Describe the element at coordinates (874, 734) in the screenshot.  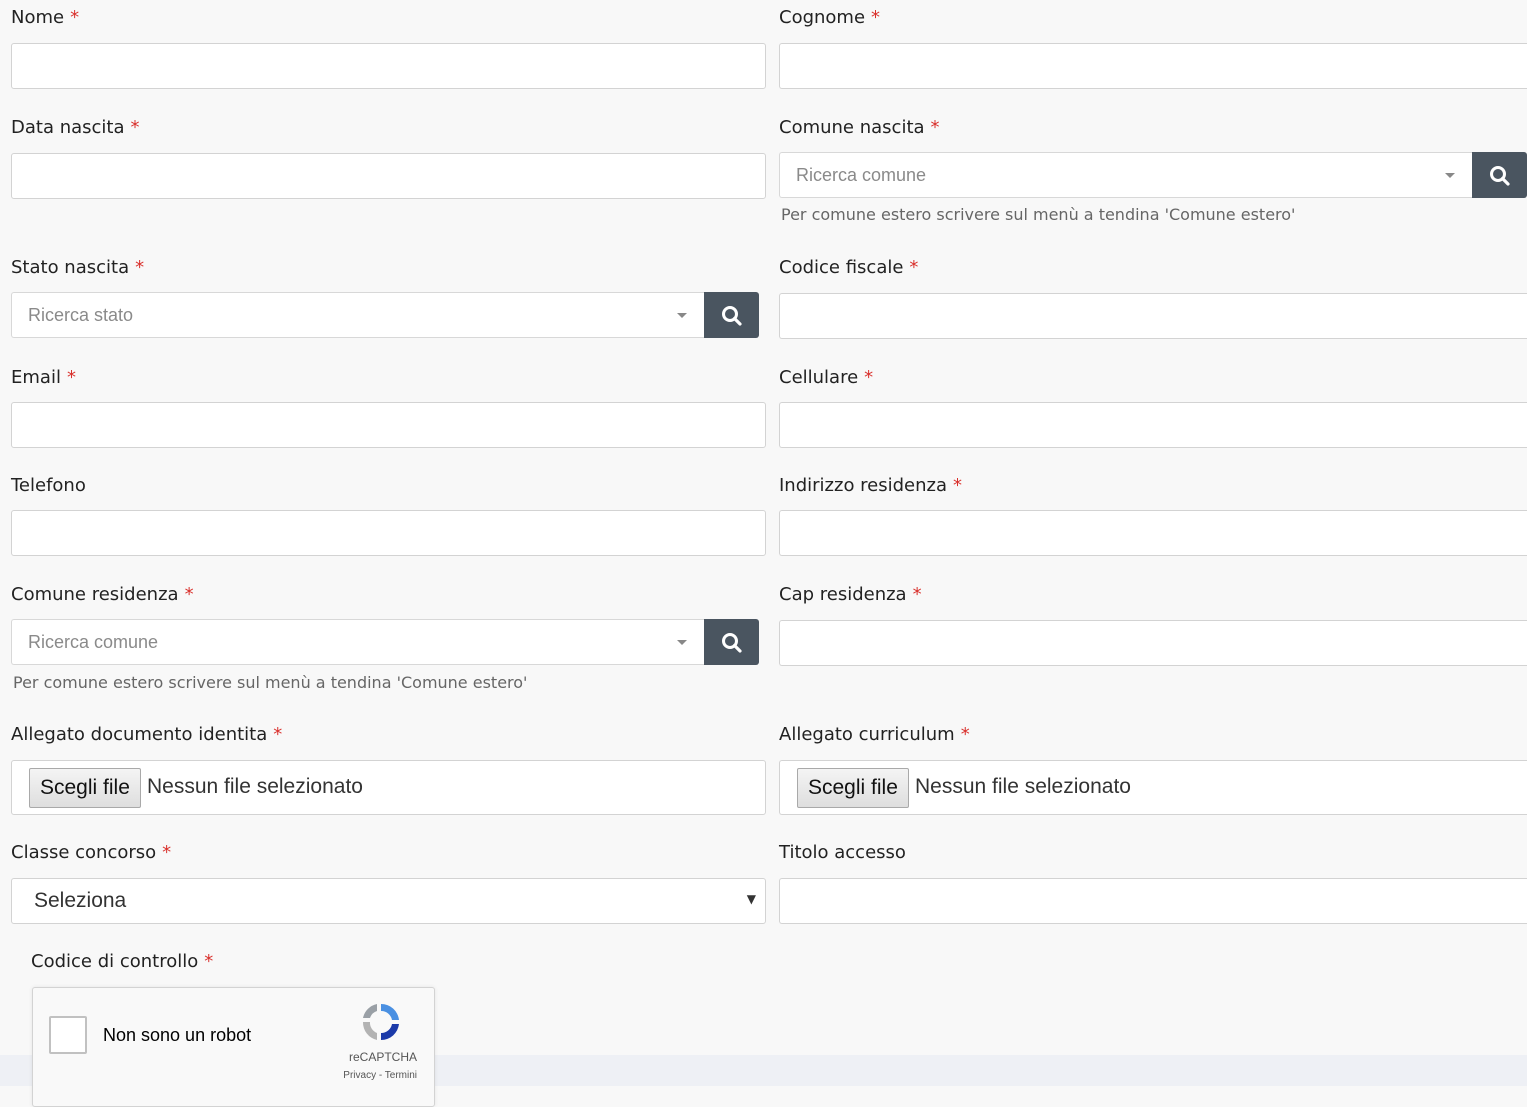
I see `allegato-curriculum-label: Allegato curriculum *` at that location.